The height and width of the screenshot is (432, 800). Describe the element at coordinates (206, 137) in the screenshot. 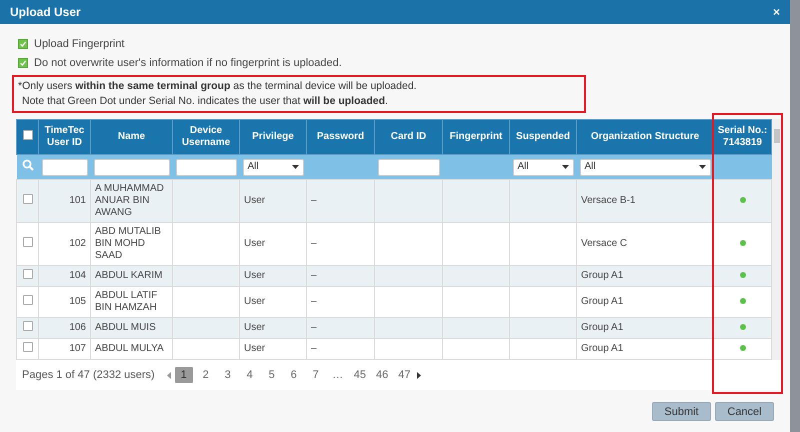

I see `column-header: Device Username` at that location.